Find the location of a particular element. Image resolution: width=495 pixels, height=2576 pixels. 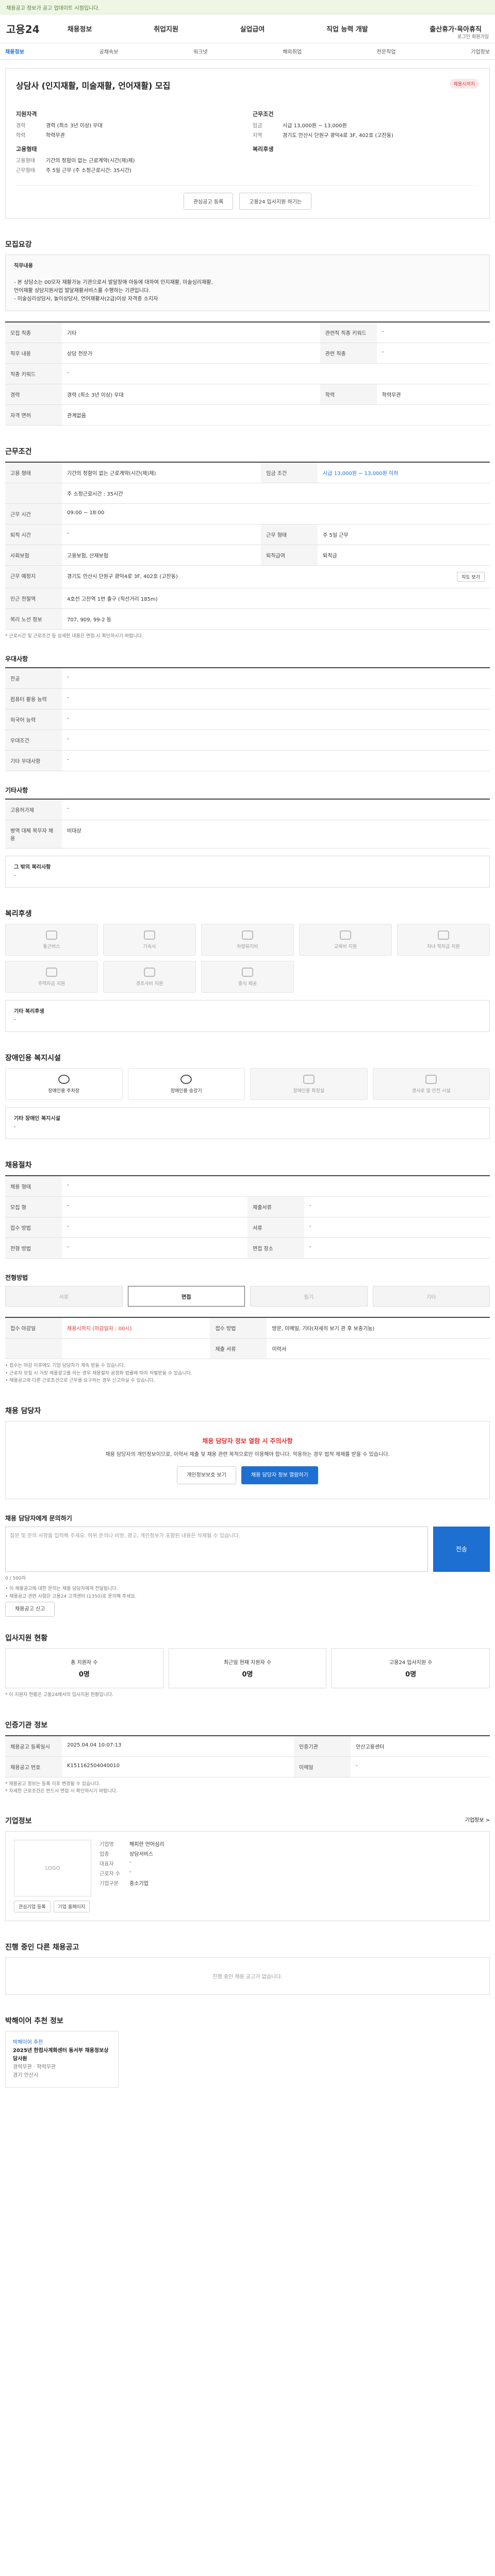

cell-key is located at coordinates (33, 1349).